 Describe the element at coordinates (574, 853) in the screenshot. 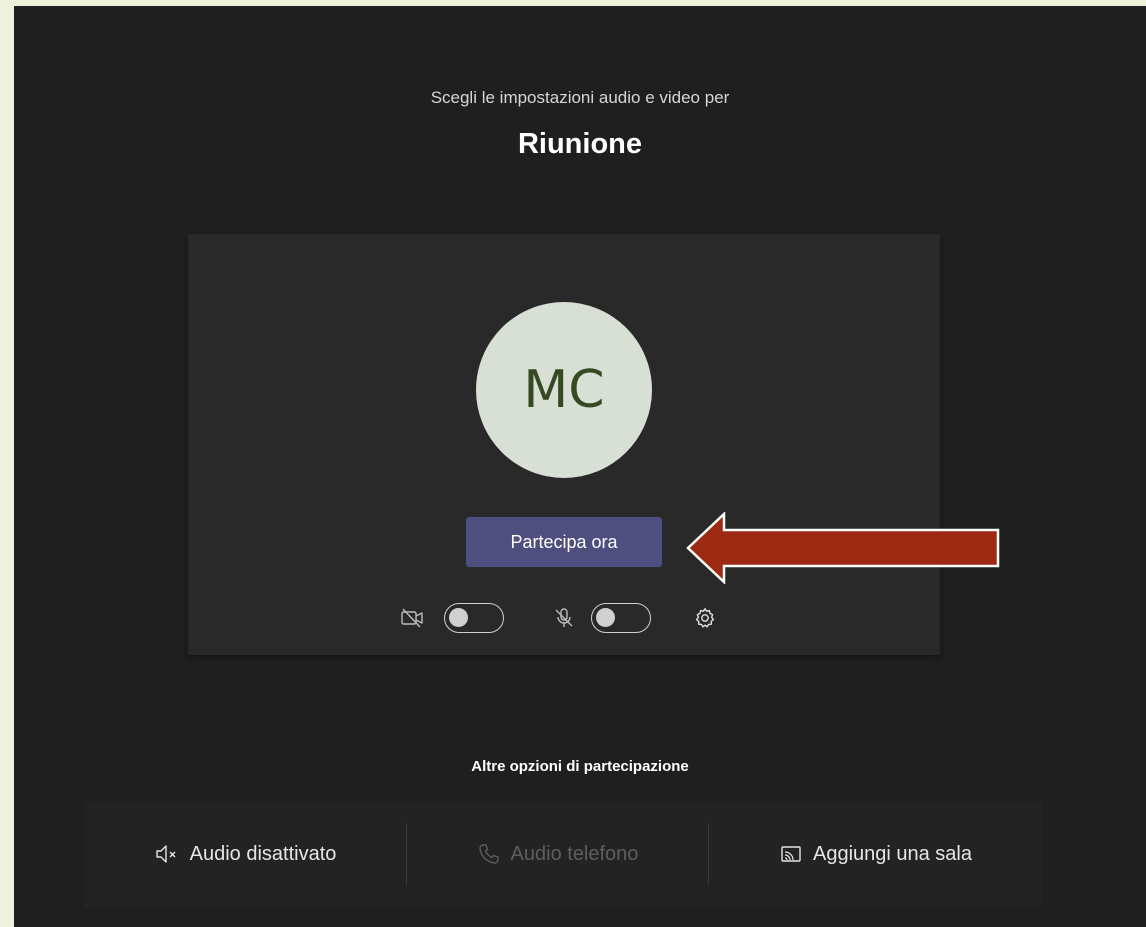

I see `phone-audio-label: Audio telefono` at that location.